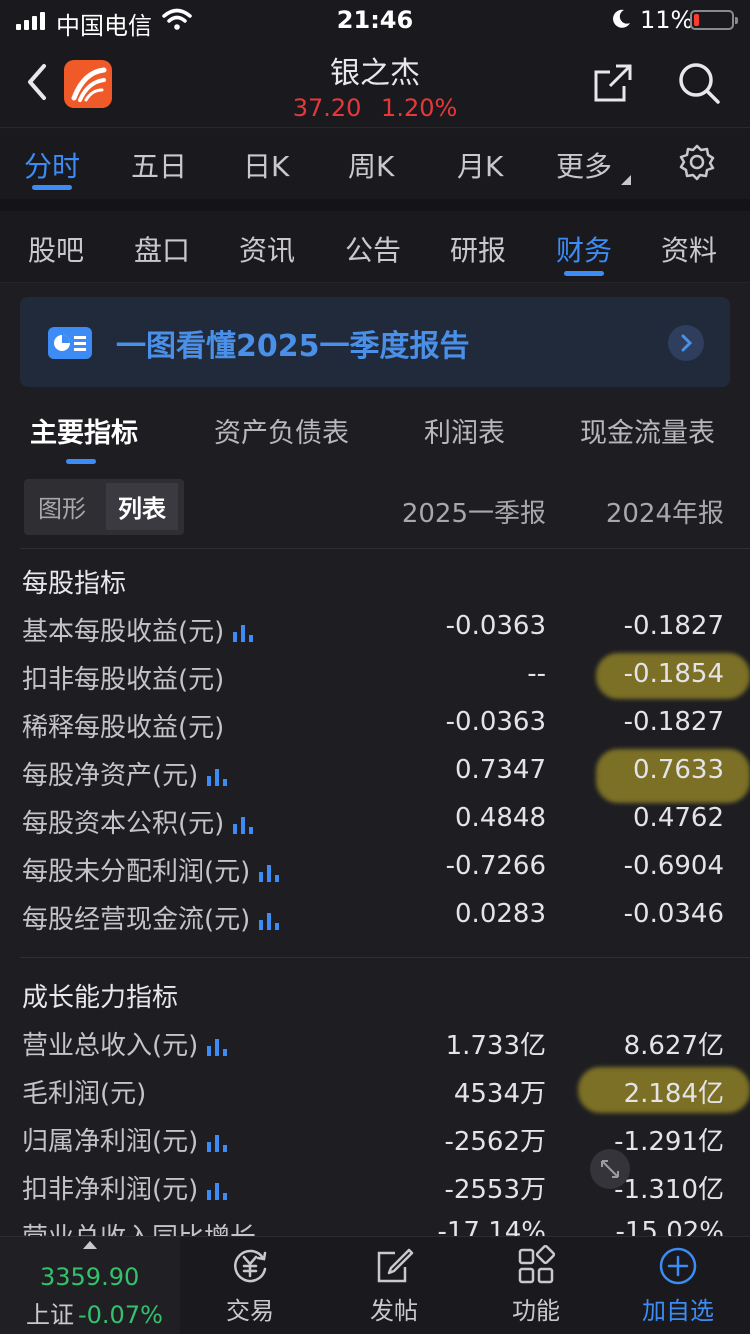  Describe the element at coordinates (673, 674) in the screenshot. I see `metric-value-2024-annual: -0.1854` at that location.